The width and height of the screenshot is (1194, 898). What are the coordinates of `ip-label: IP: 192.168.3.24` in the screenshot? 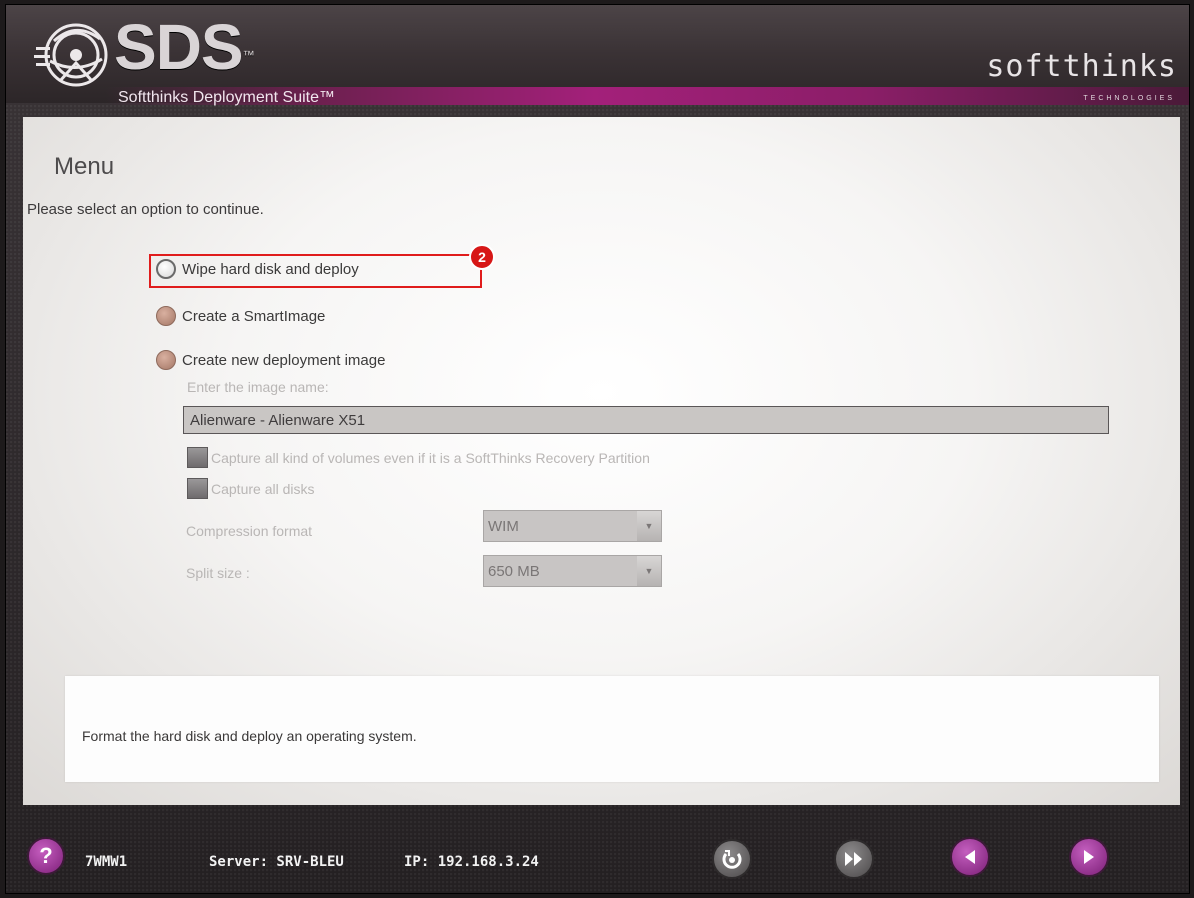 It's located at (471, 862).